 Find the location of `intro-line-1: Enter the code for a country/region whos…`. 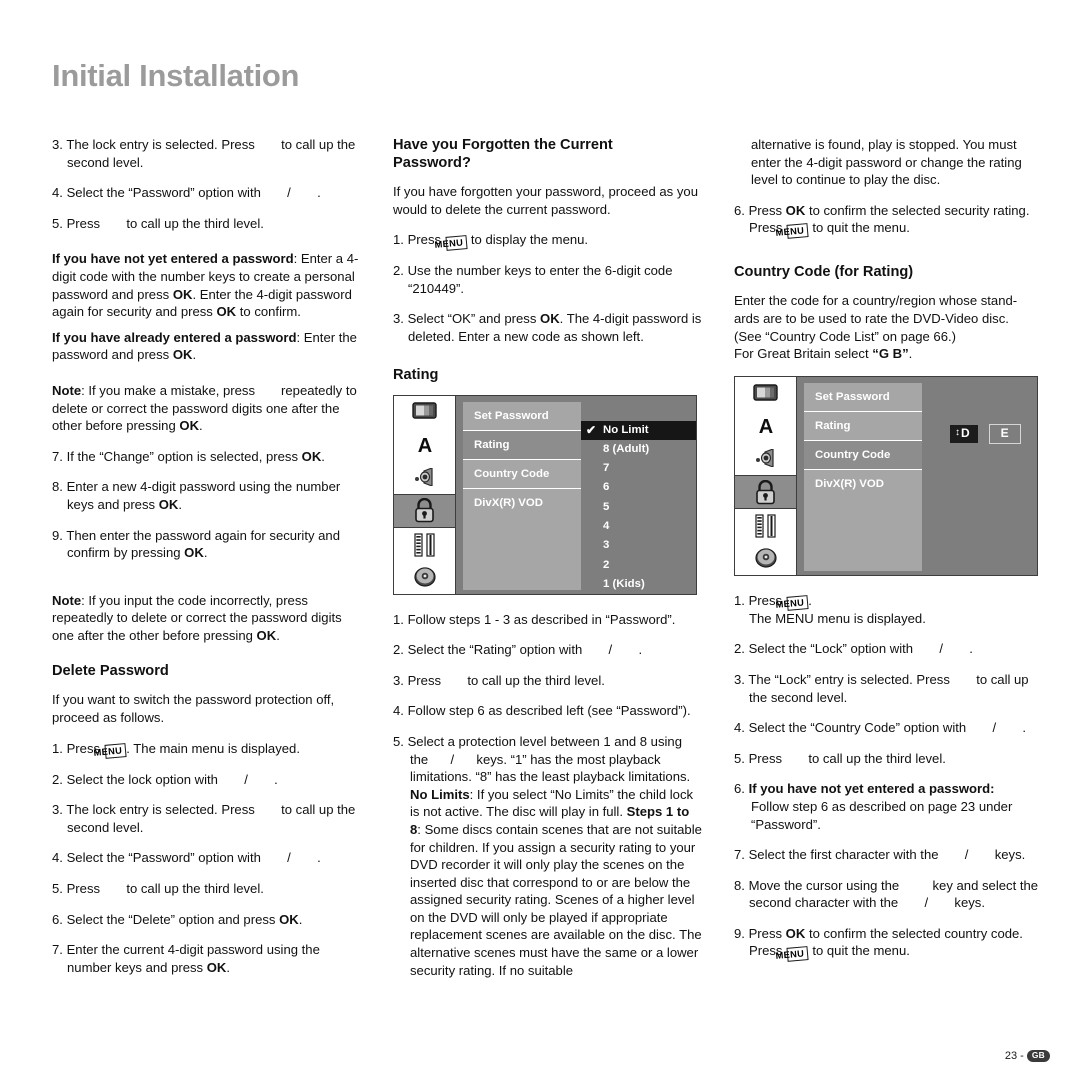

intro-line-1: Enter the code for a country/region whos… is located at coordinates (876, 301).